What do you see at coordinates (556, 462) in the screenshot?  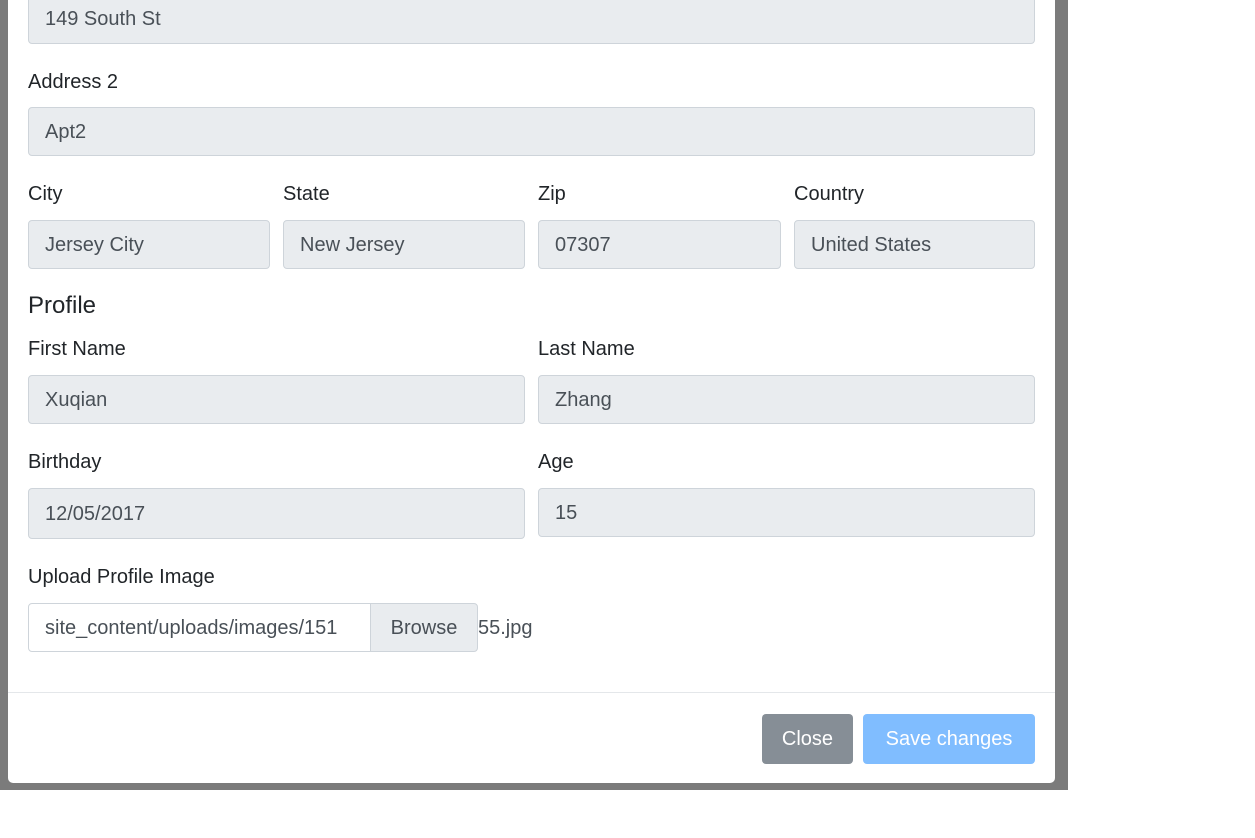 I see `age-label: Age` at bounding box center [556, 462].